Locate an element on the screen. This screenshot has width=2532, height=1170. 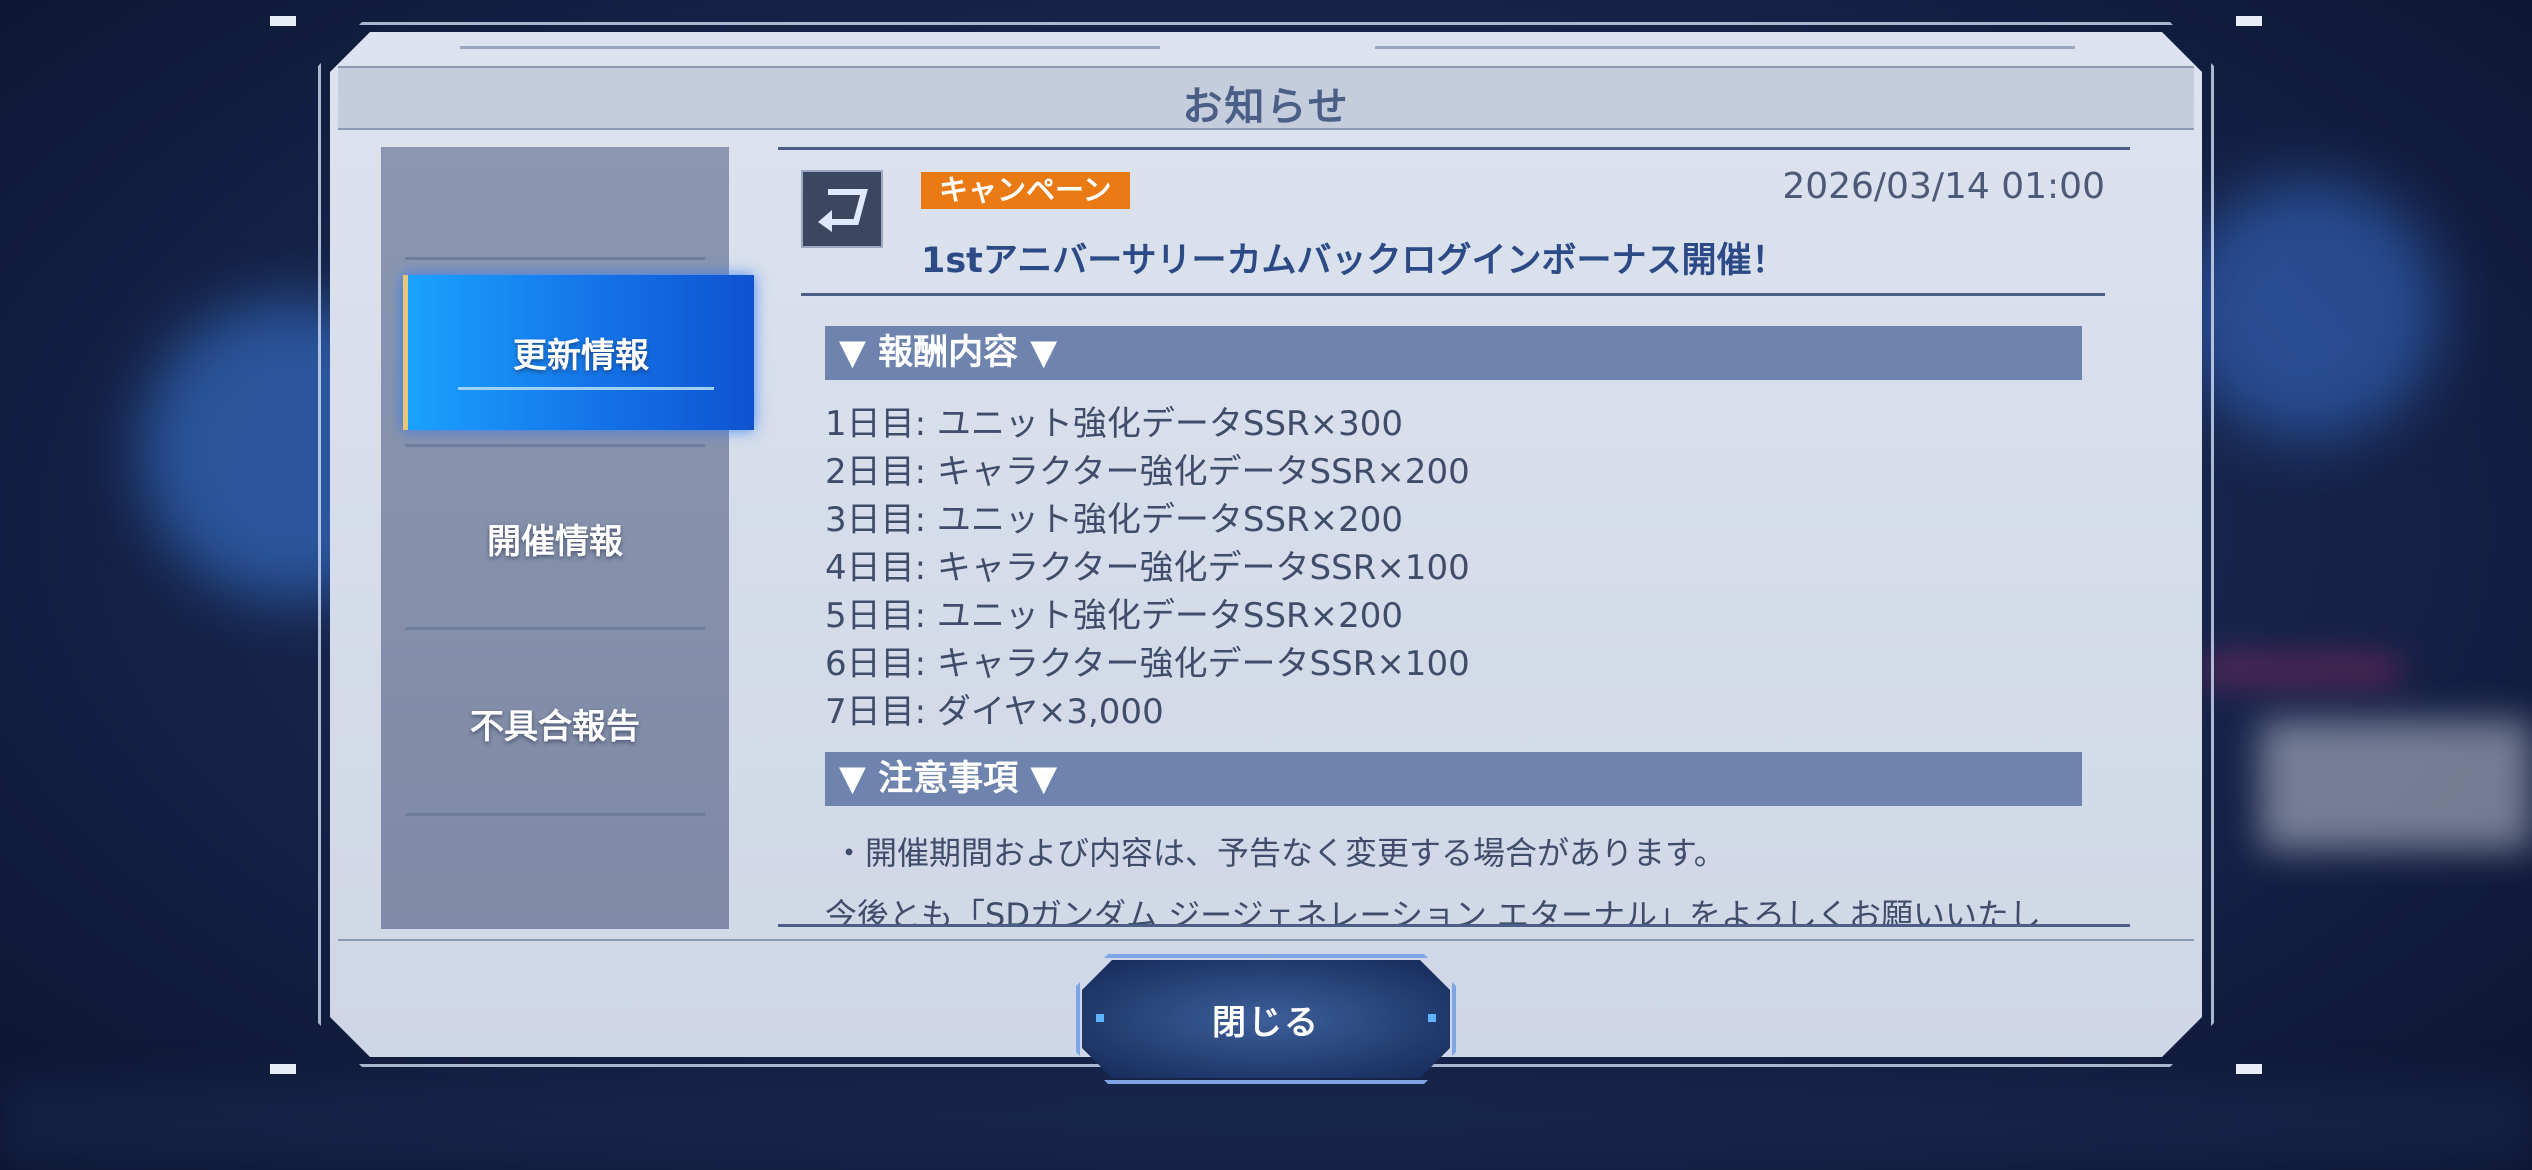
section-header-rewards: ▼ 報酬内容 ▼ is located at coordinates (1453, 353).